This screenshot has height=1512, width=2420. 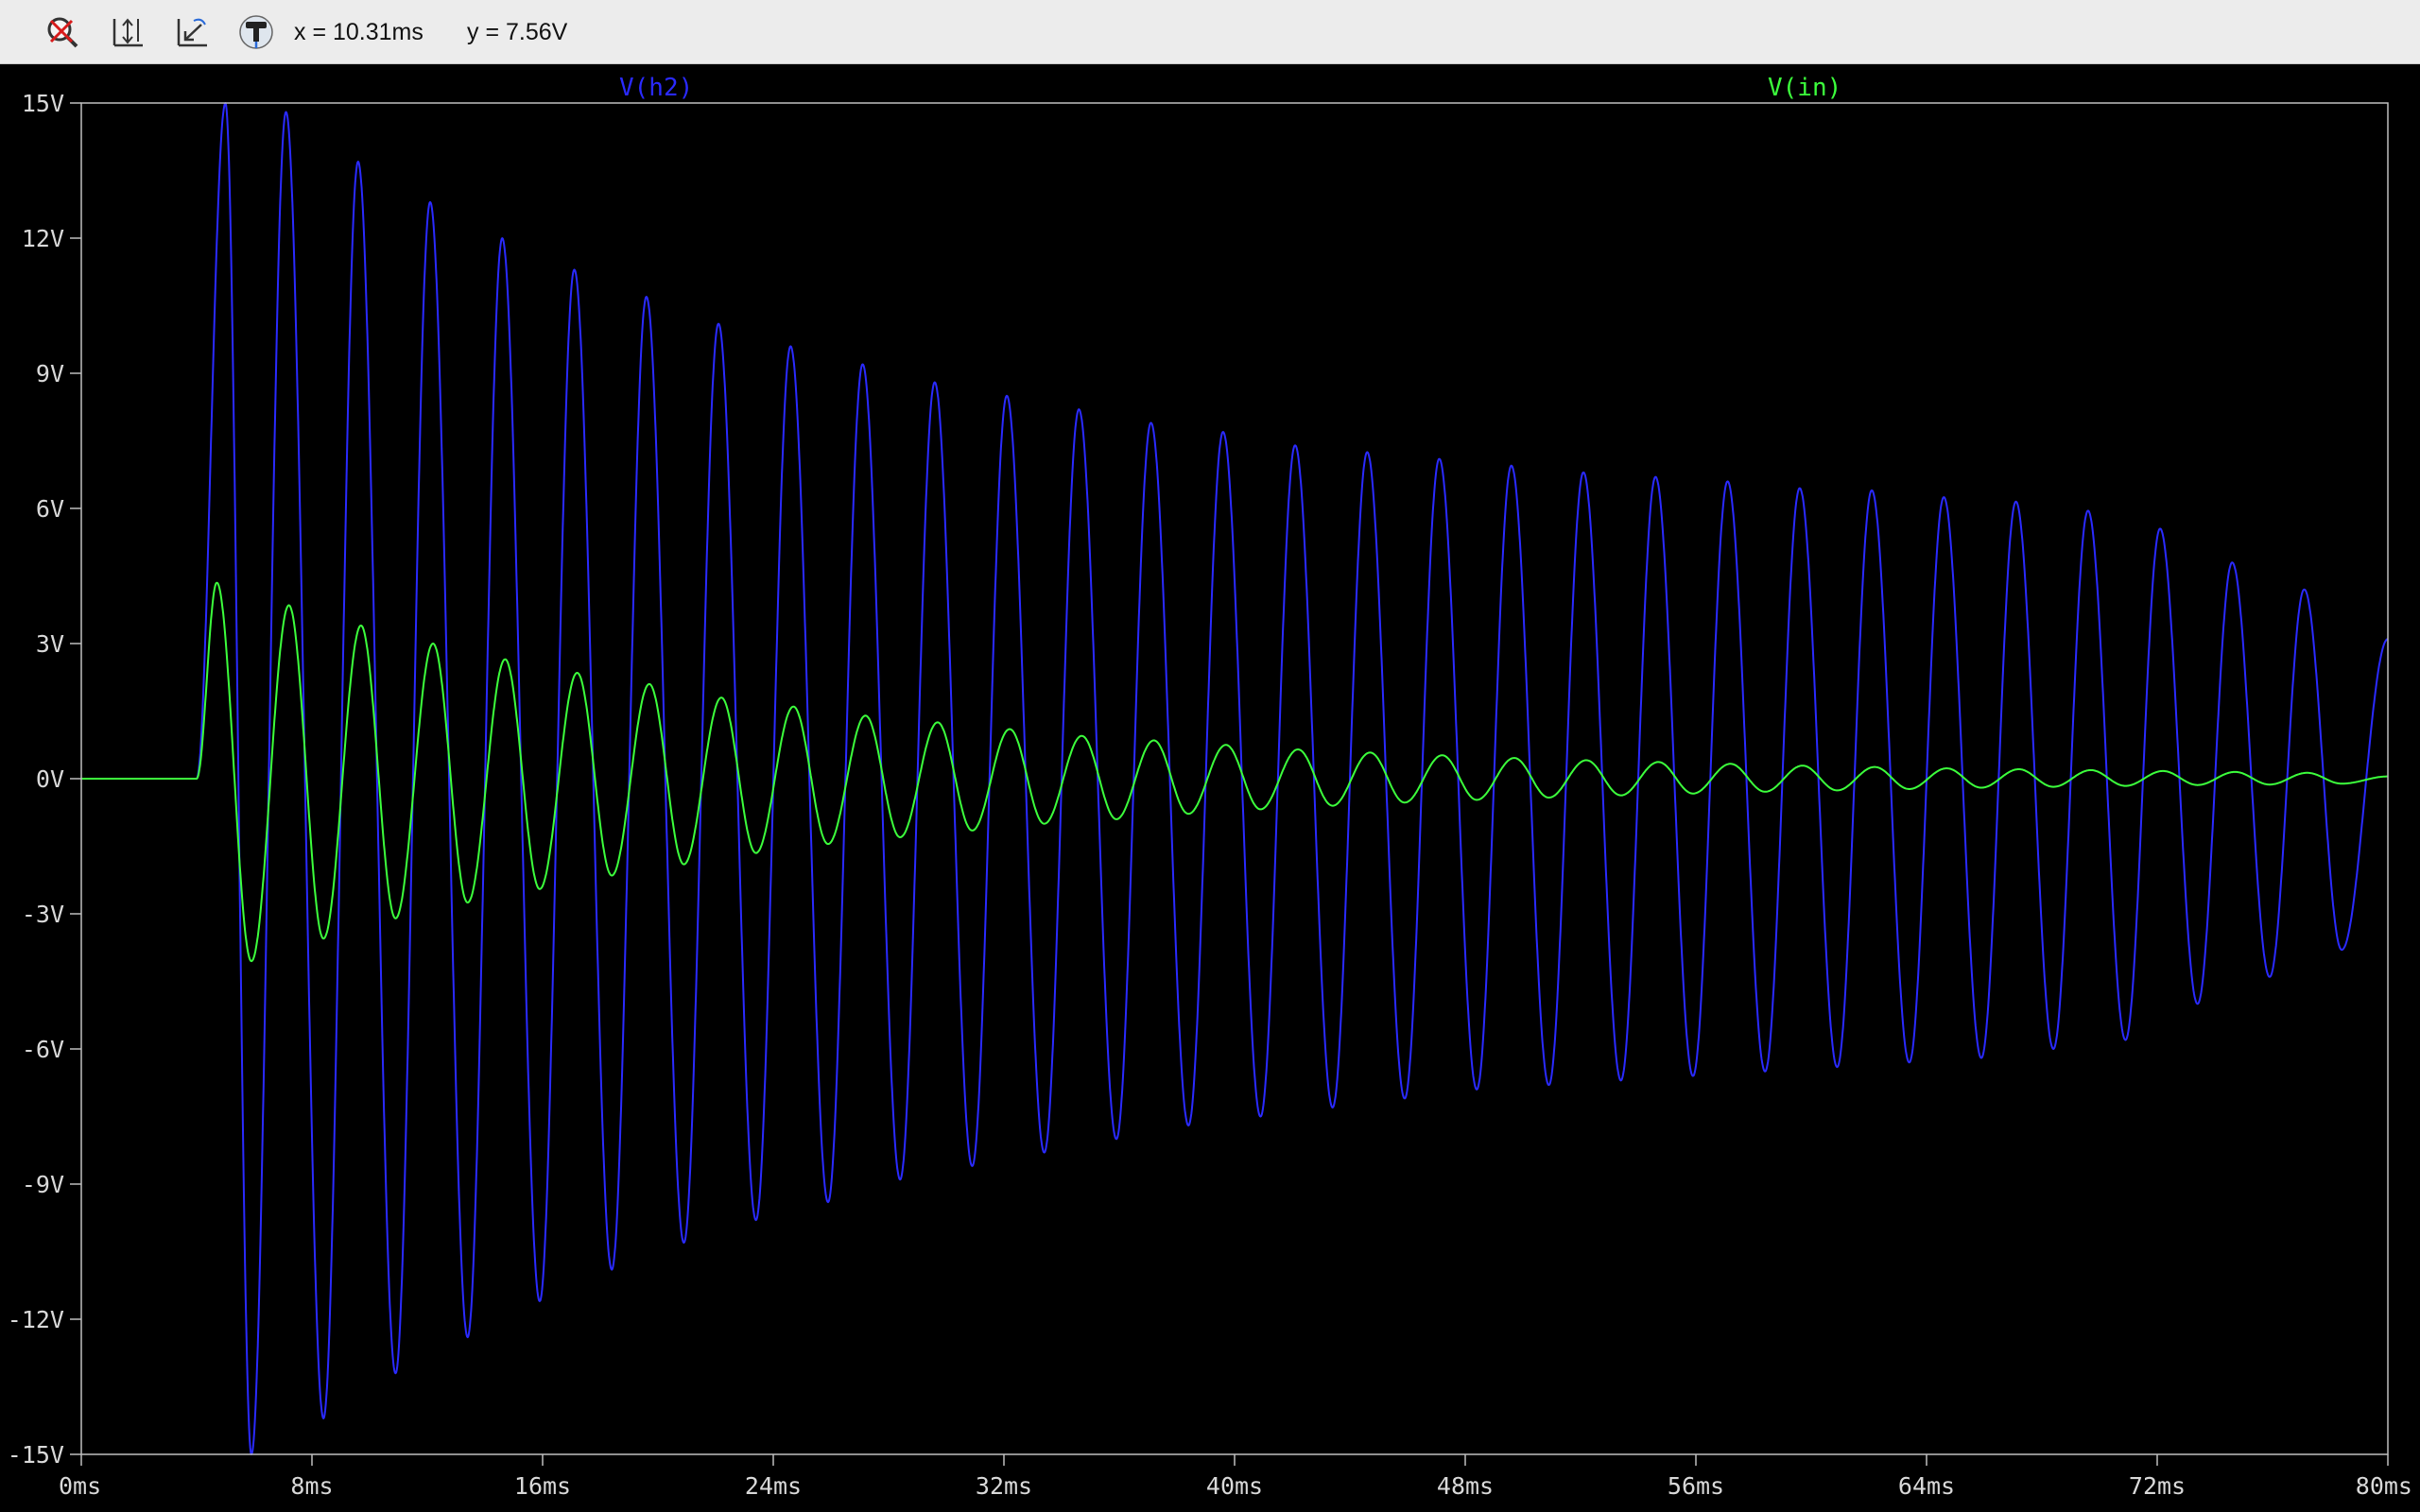 What do you see at coordinates (50, 373) in the screenshot?
I see `y-tick-label: 9V` at bounding box center [50, 373].